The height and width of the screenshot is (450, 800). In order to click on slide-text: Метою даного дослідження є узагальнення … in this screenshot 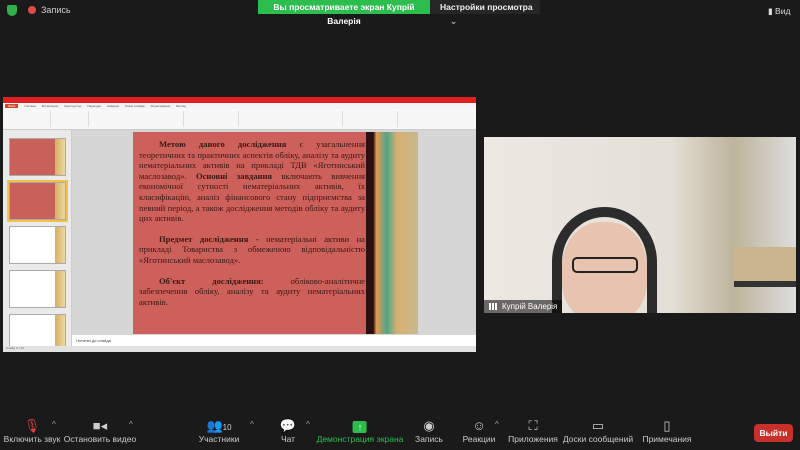, I will do `click(252, 223)`.